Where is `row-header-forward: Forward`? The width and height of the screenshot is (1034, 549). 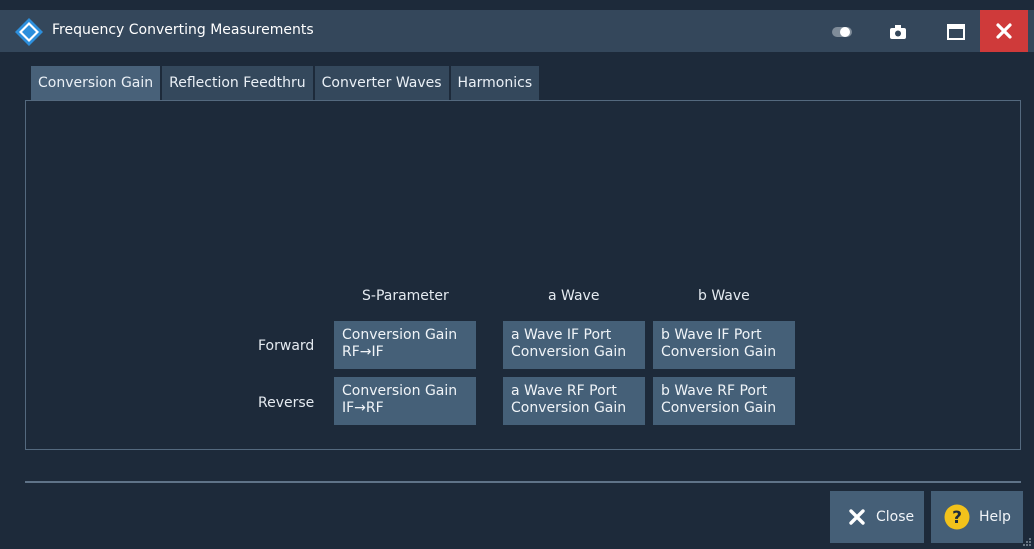 row-header-forward: Forward is located at coordinates (286, 346).